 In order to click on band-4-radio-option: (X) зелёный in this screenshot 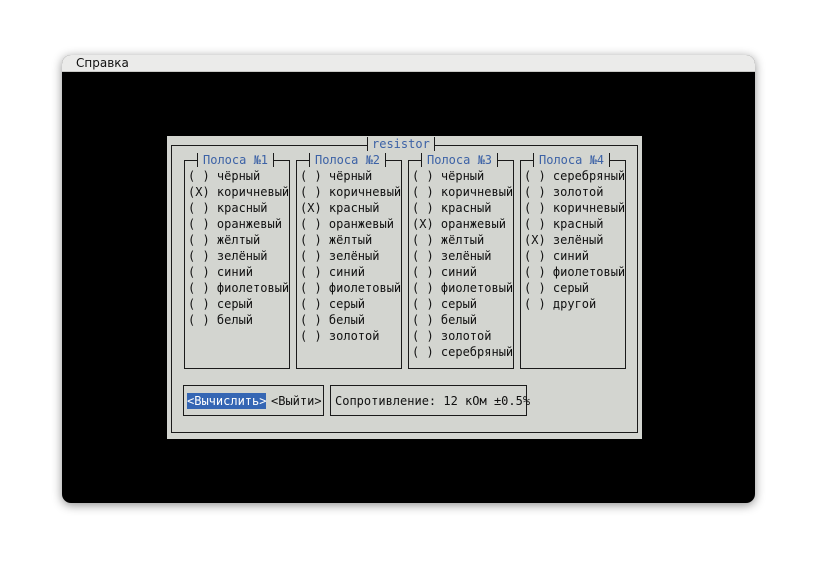, I will do `click(574, 240)`.